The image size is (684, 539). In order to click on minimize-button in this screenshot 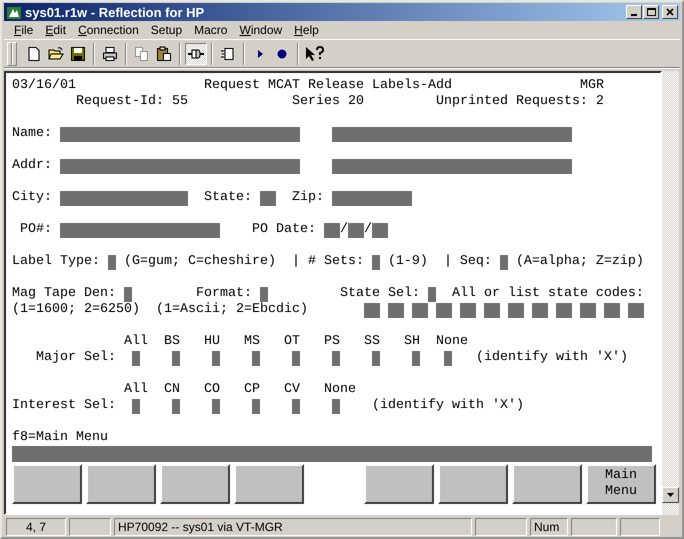, I will do `click(634, 12)`.